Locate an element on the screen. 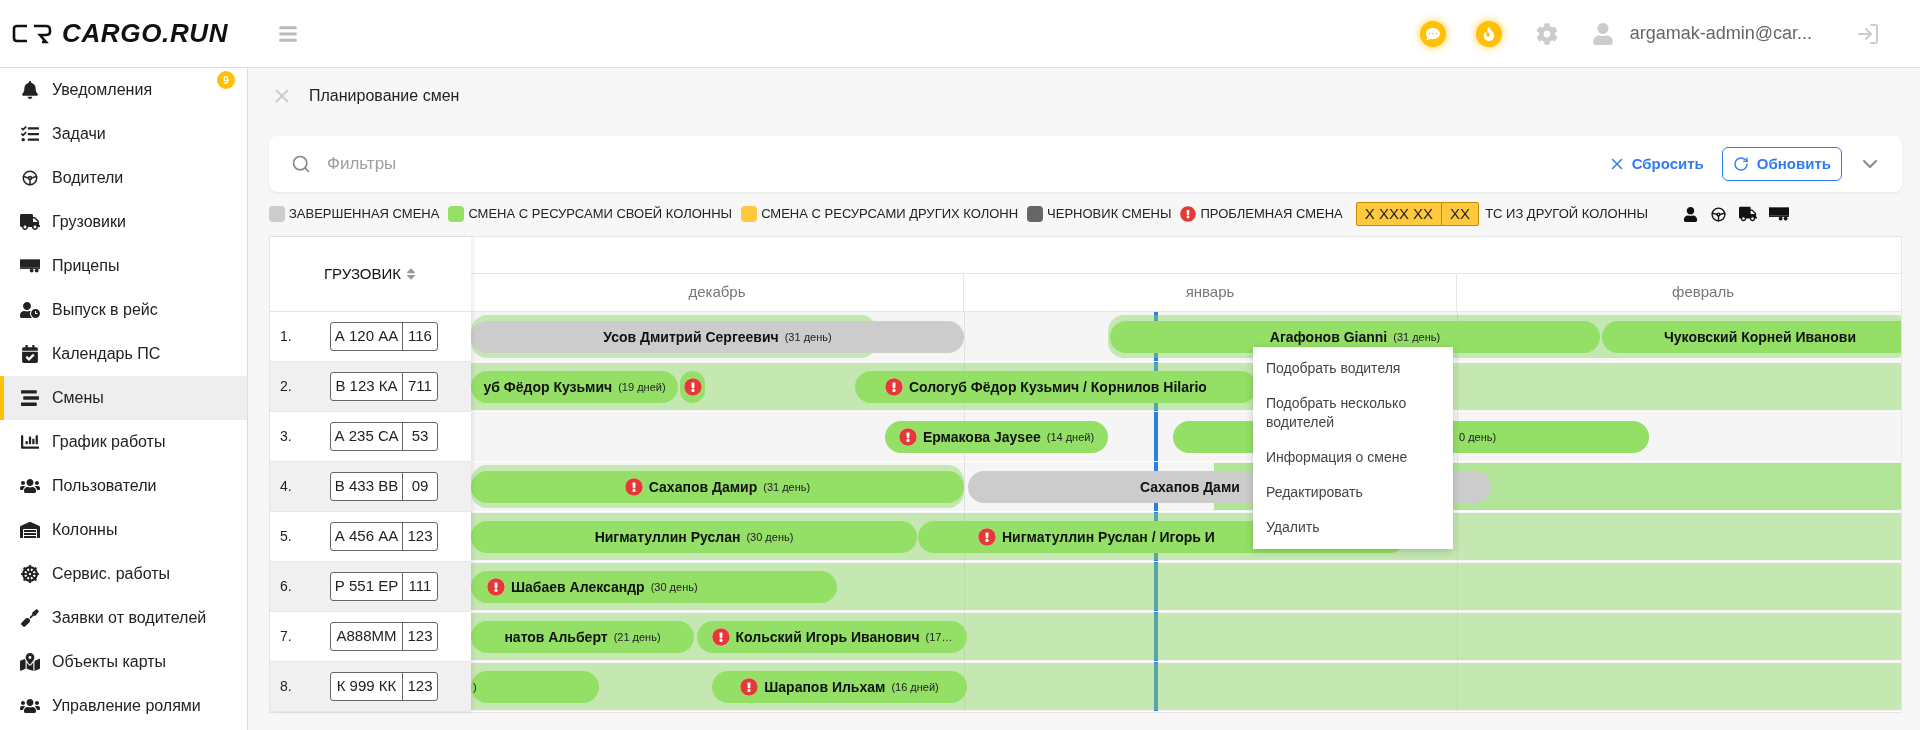  sample-plate: X XXX XX XX is located at coordinates (1417, 214).